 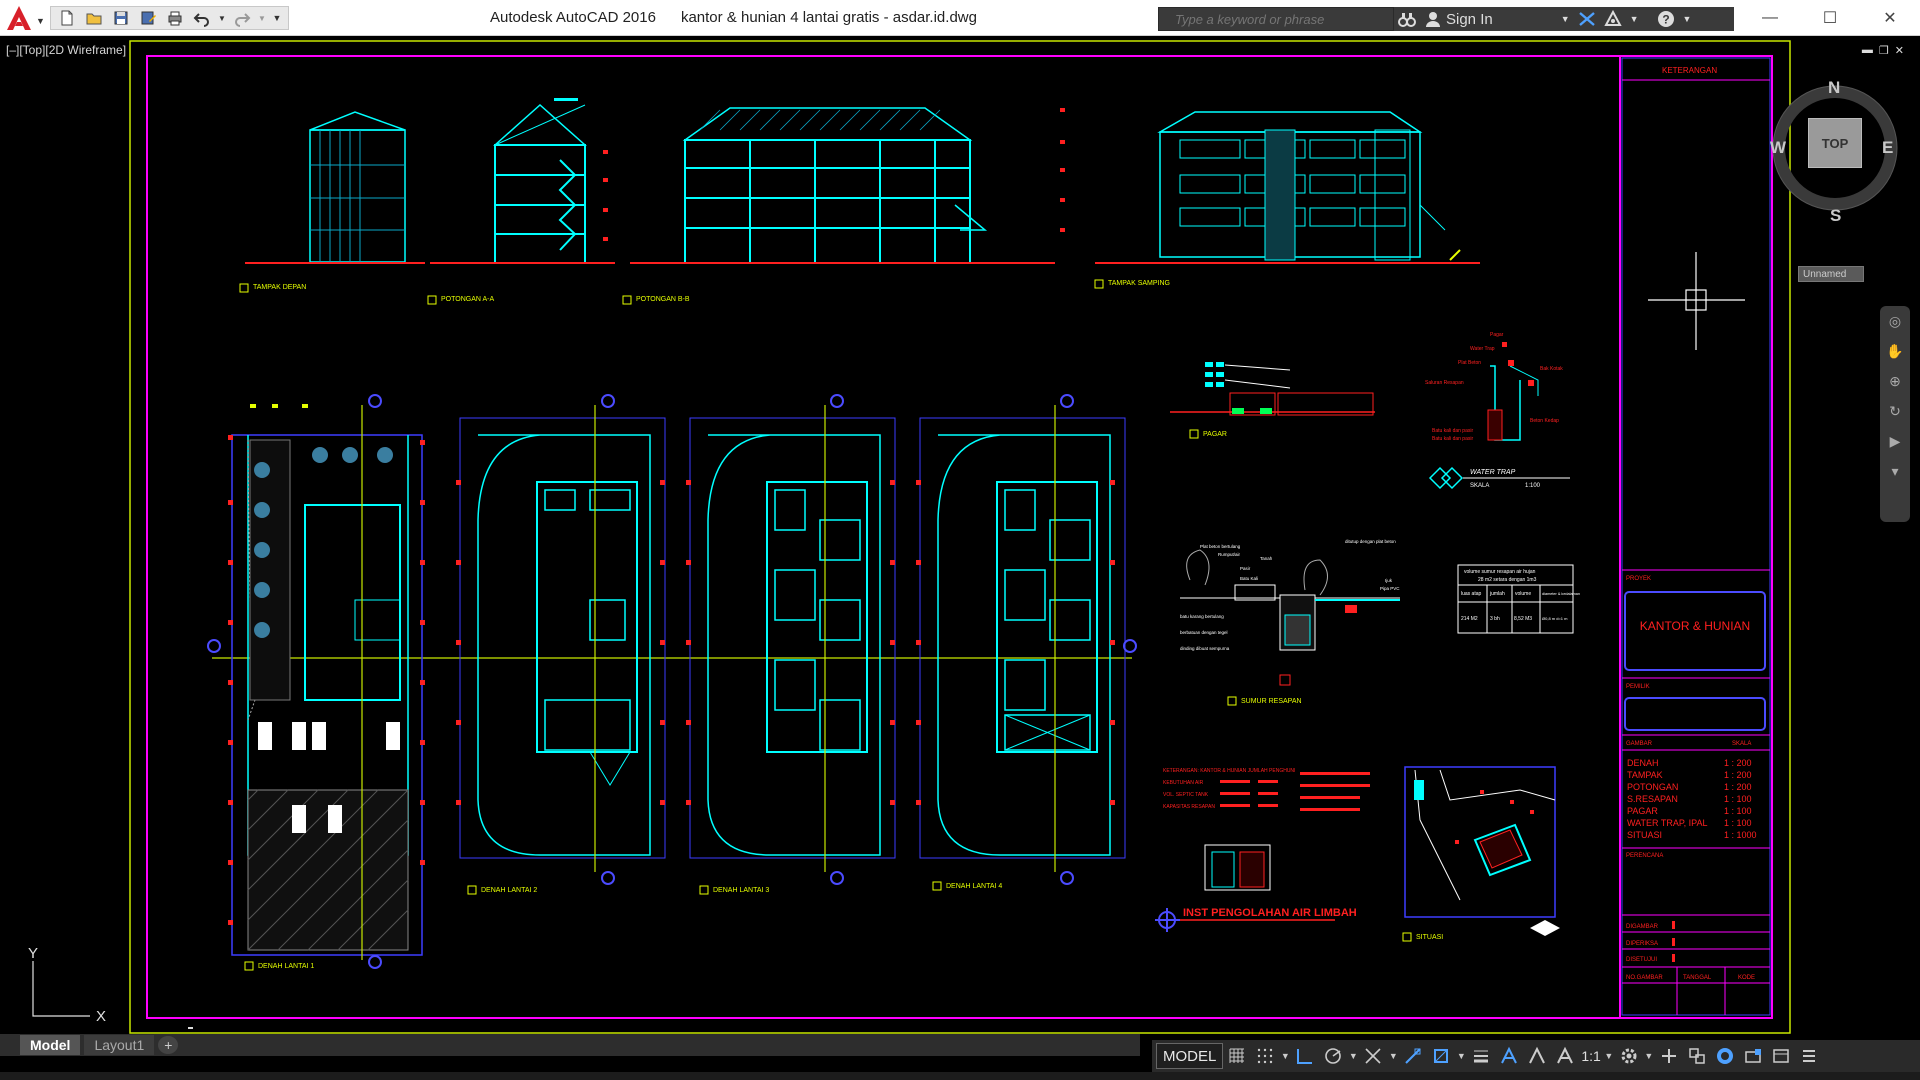 I want to click on isometric-chevron-down-icon: ▼, so click(x=1393, y=1056).